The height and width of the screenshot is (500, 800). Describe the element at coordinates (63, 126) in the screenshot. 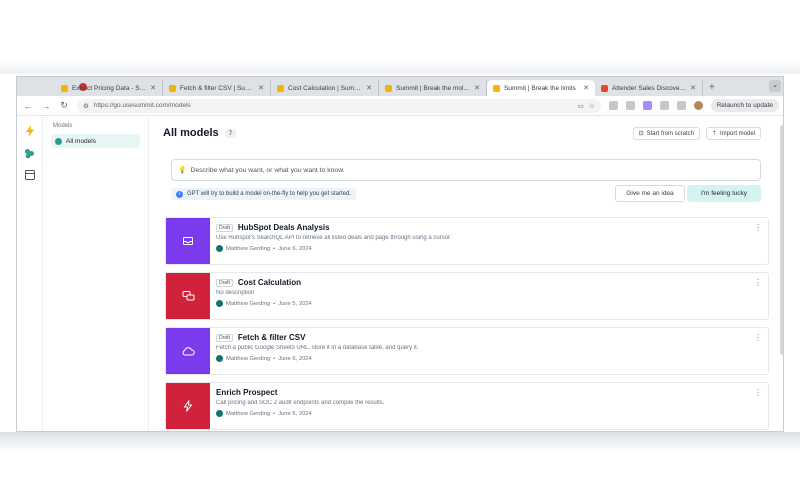

I see `sidebar-header: Models` at that location.